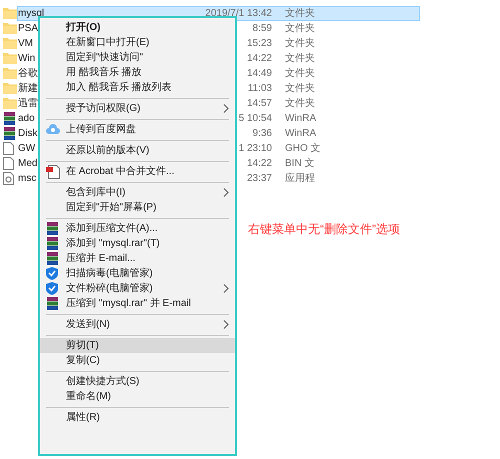 This screenshot has width=500, height=459. I want to click on file-name: msc, so click(27, 178).